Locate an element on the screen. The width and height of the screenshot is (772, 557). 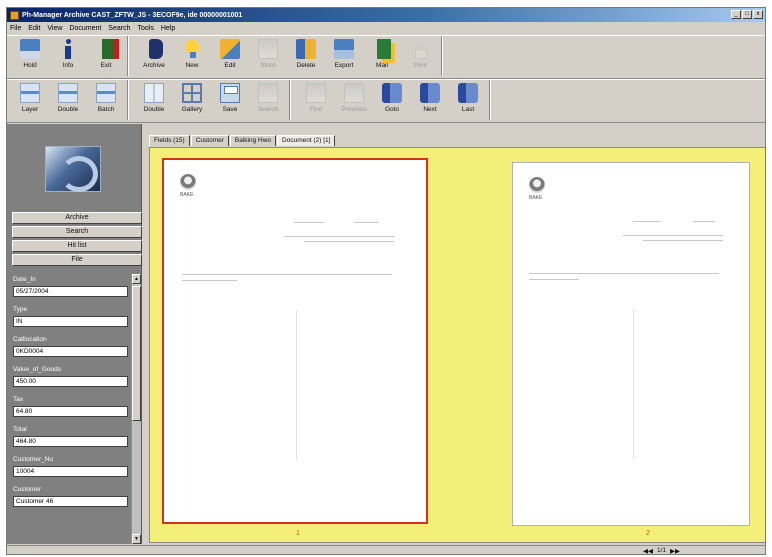
calllocation-field: 0KD0004 is located at coordinates (70, 351).